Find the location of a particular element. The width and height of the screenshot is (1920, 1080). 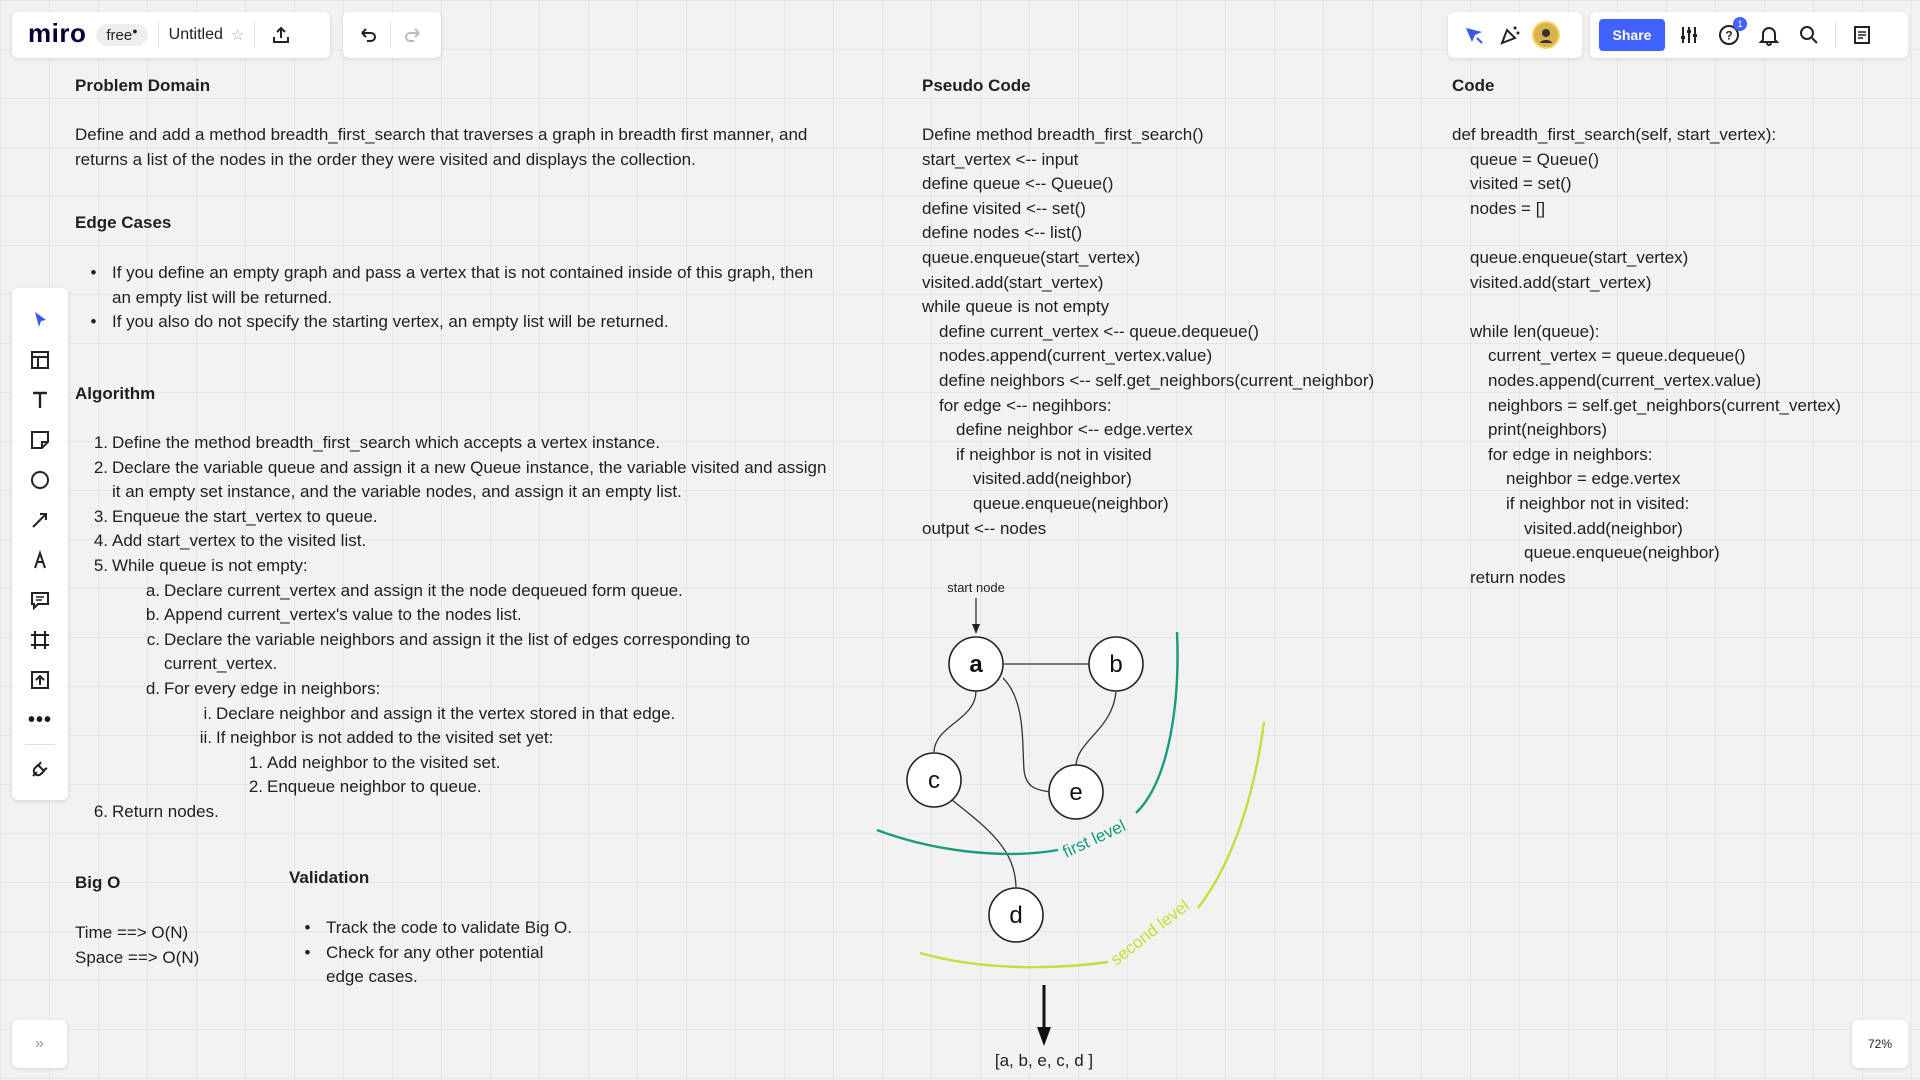

miro-logo: miro is located at coordinates (57, 35).